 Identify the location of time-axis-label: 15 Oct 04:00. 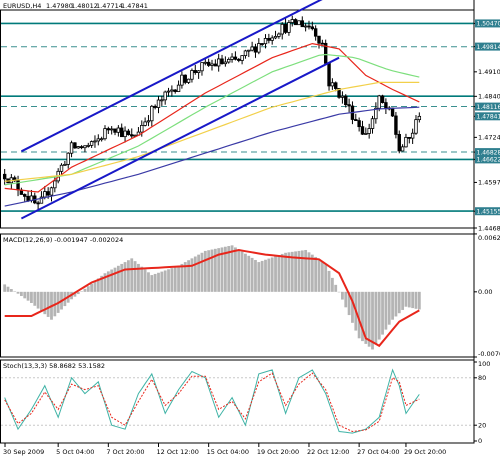
(228, 452).